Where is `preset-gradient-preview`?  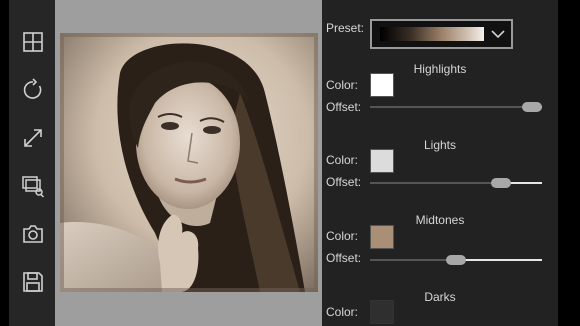
preset-gradient-preview is located at coordinates (432, 34).